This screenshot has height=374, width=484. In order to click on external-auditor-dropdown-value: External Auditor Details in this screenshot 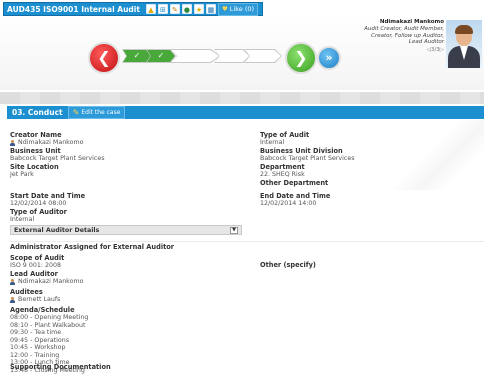, I will do `click(57, 230)`.